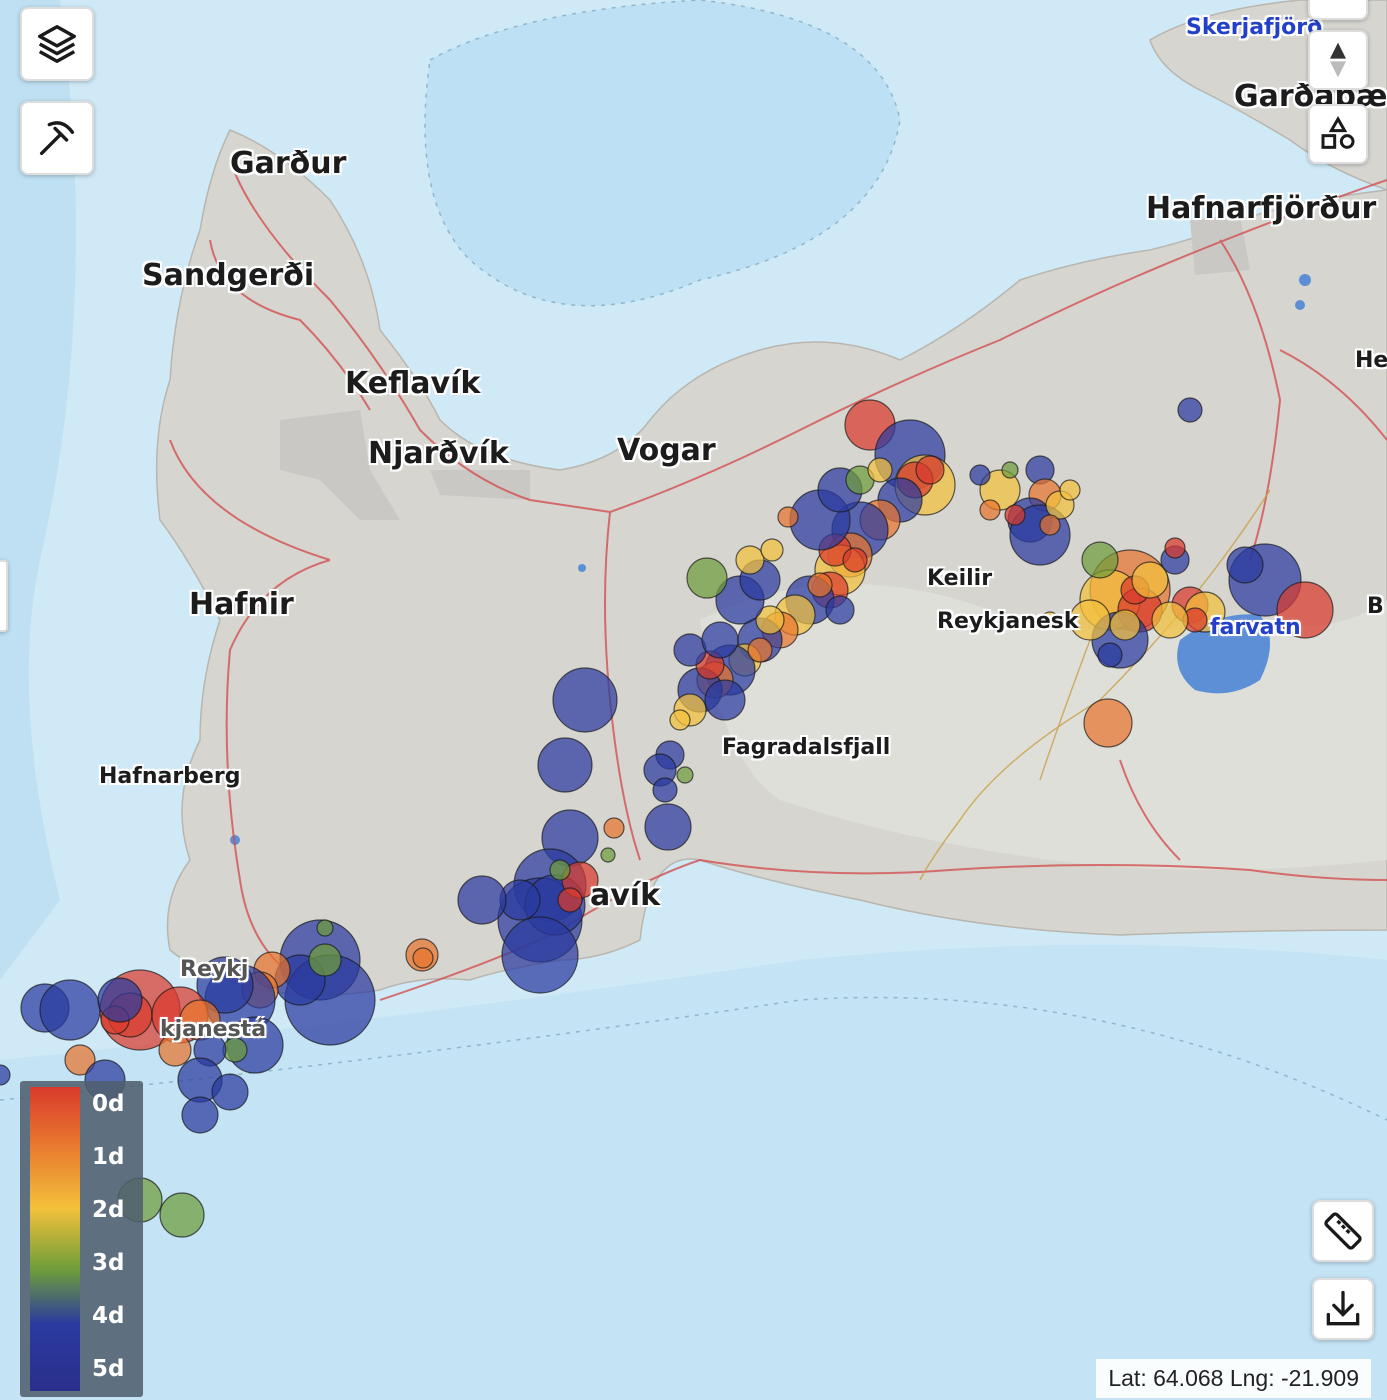 The width and height of the screenshot is (1387, 1400). I want to click on layers-icon, so click(57, 44).